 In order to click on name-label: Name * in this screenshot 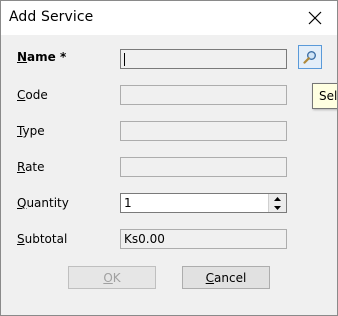, I will do `click(41, 57)`.